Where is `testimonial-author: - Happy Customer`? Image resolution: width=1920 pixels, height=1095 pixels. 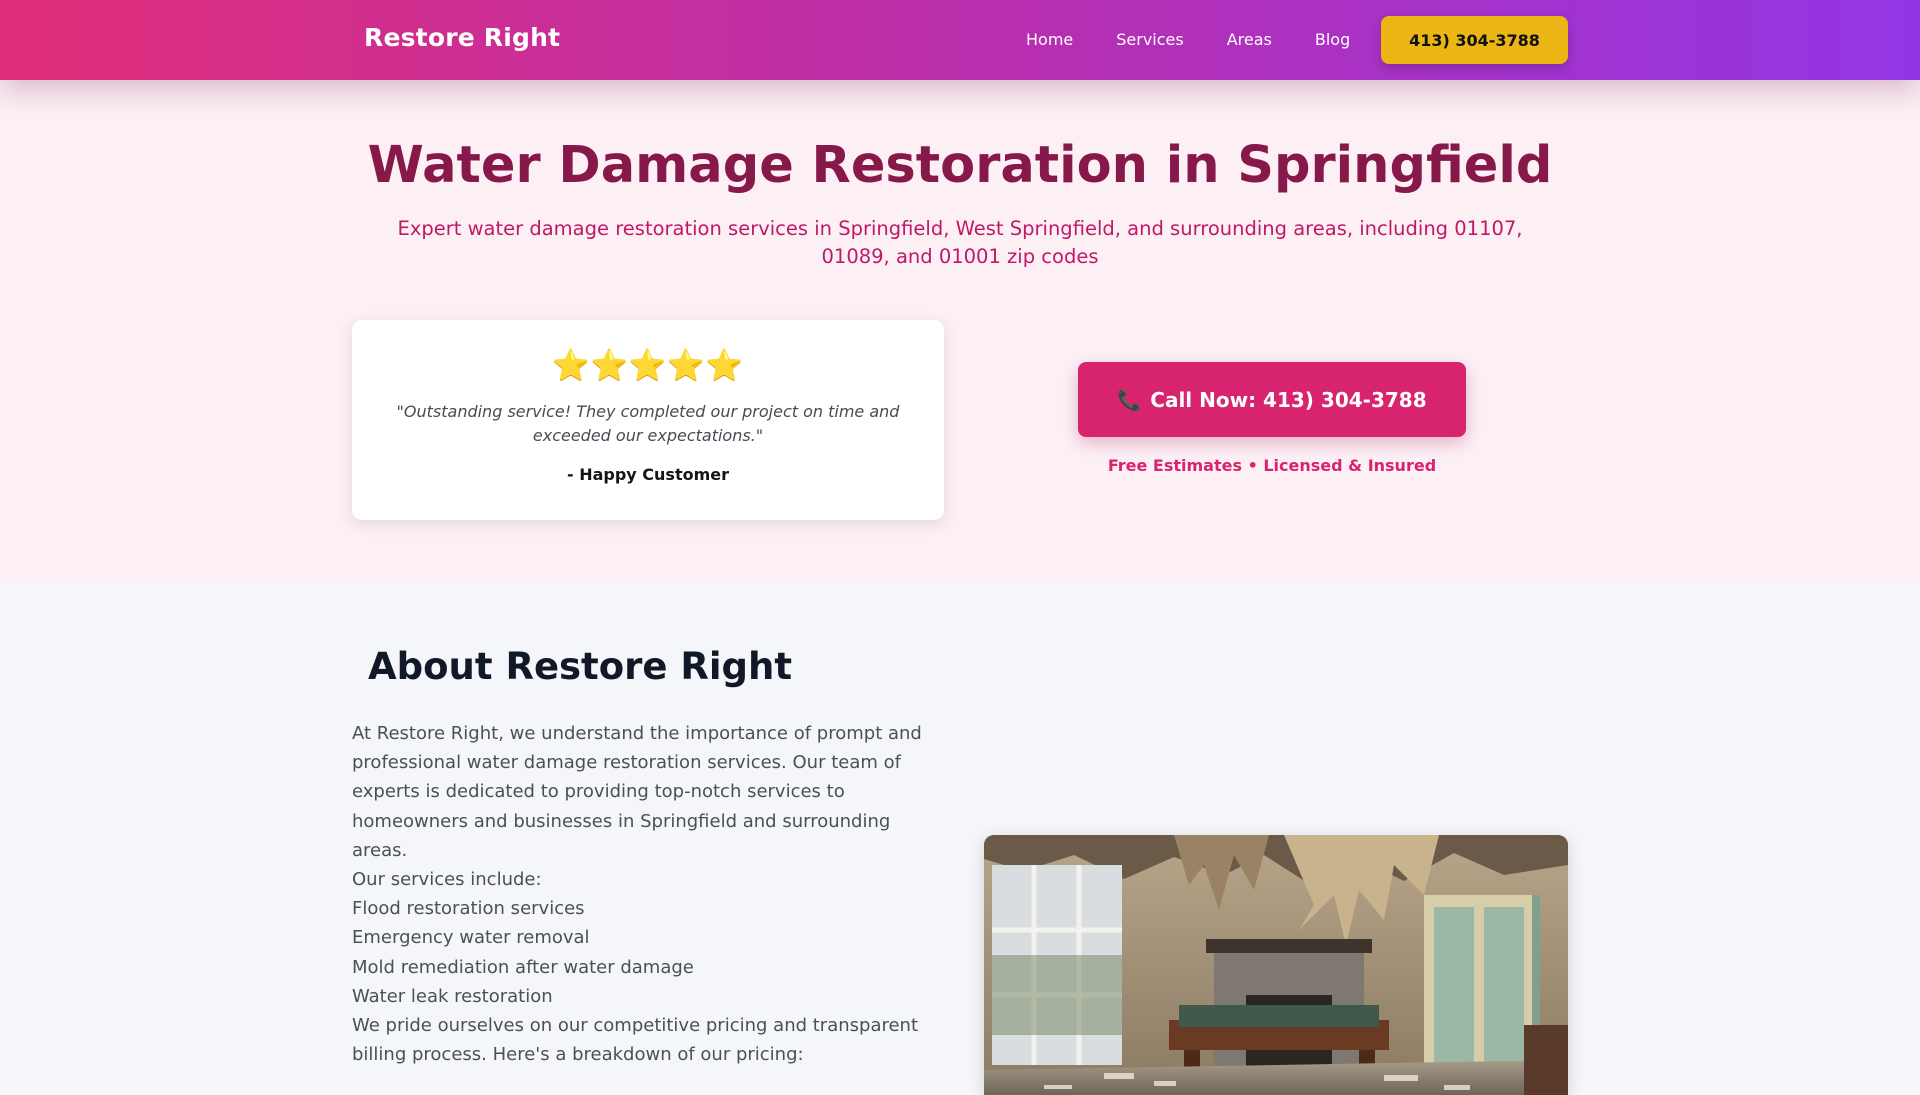
testimonial-author: - Happy Customer is located at coordinates (647, 474).